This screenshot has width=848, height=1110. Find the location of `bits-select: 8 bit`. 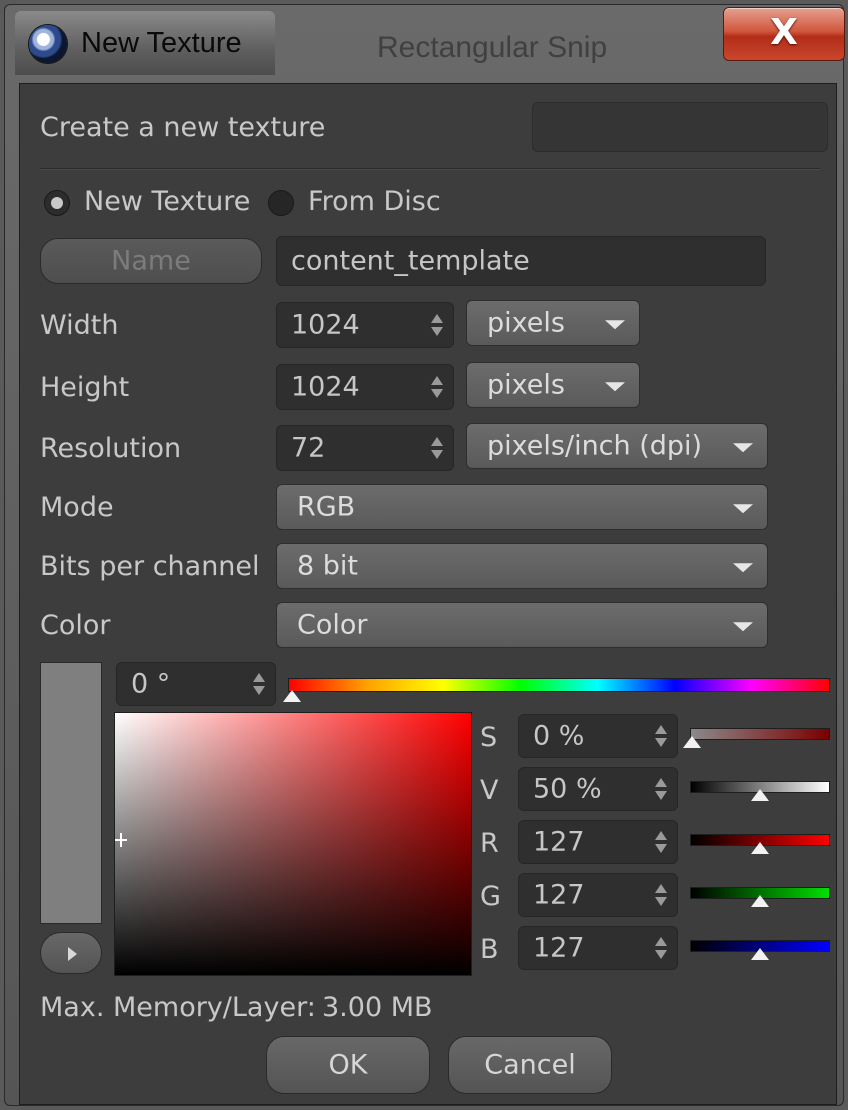

bits-select: 8 bit is located at coordinates (522, 566).